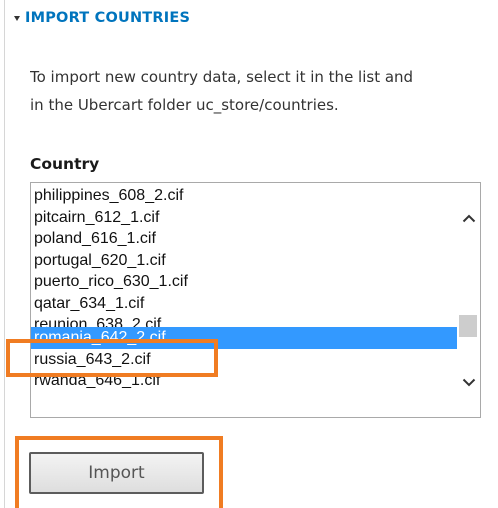 This screenshot has height=508, width=498. Describe the element at coordinates (116, 473) in the screenshot. I see `import-button: Import` at that location.